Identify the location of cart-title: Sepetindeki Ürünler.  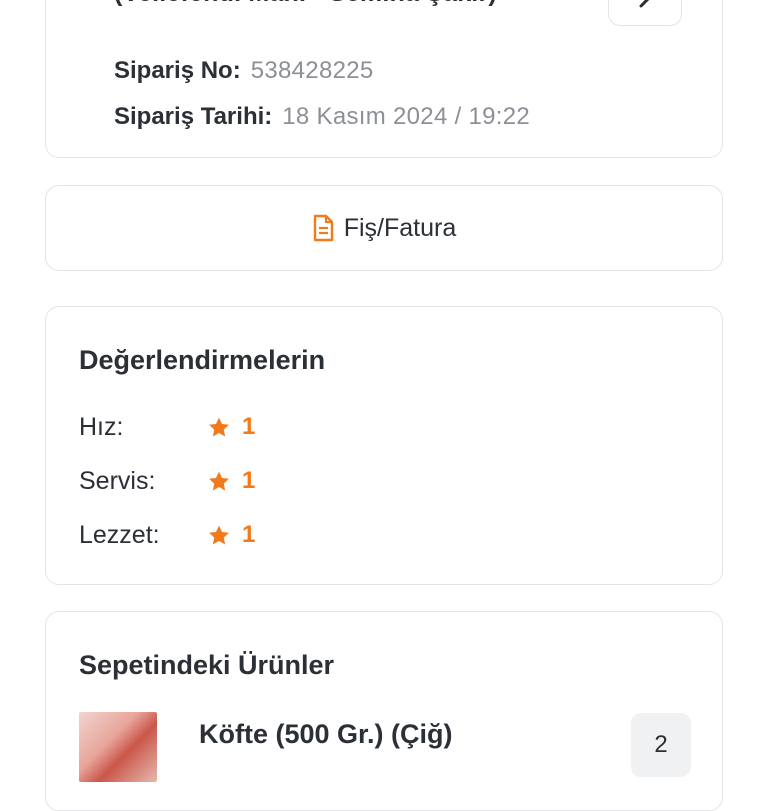
(207, 665).